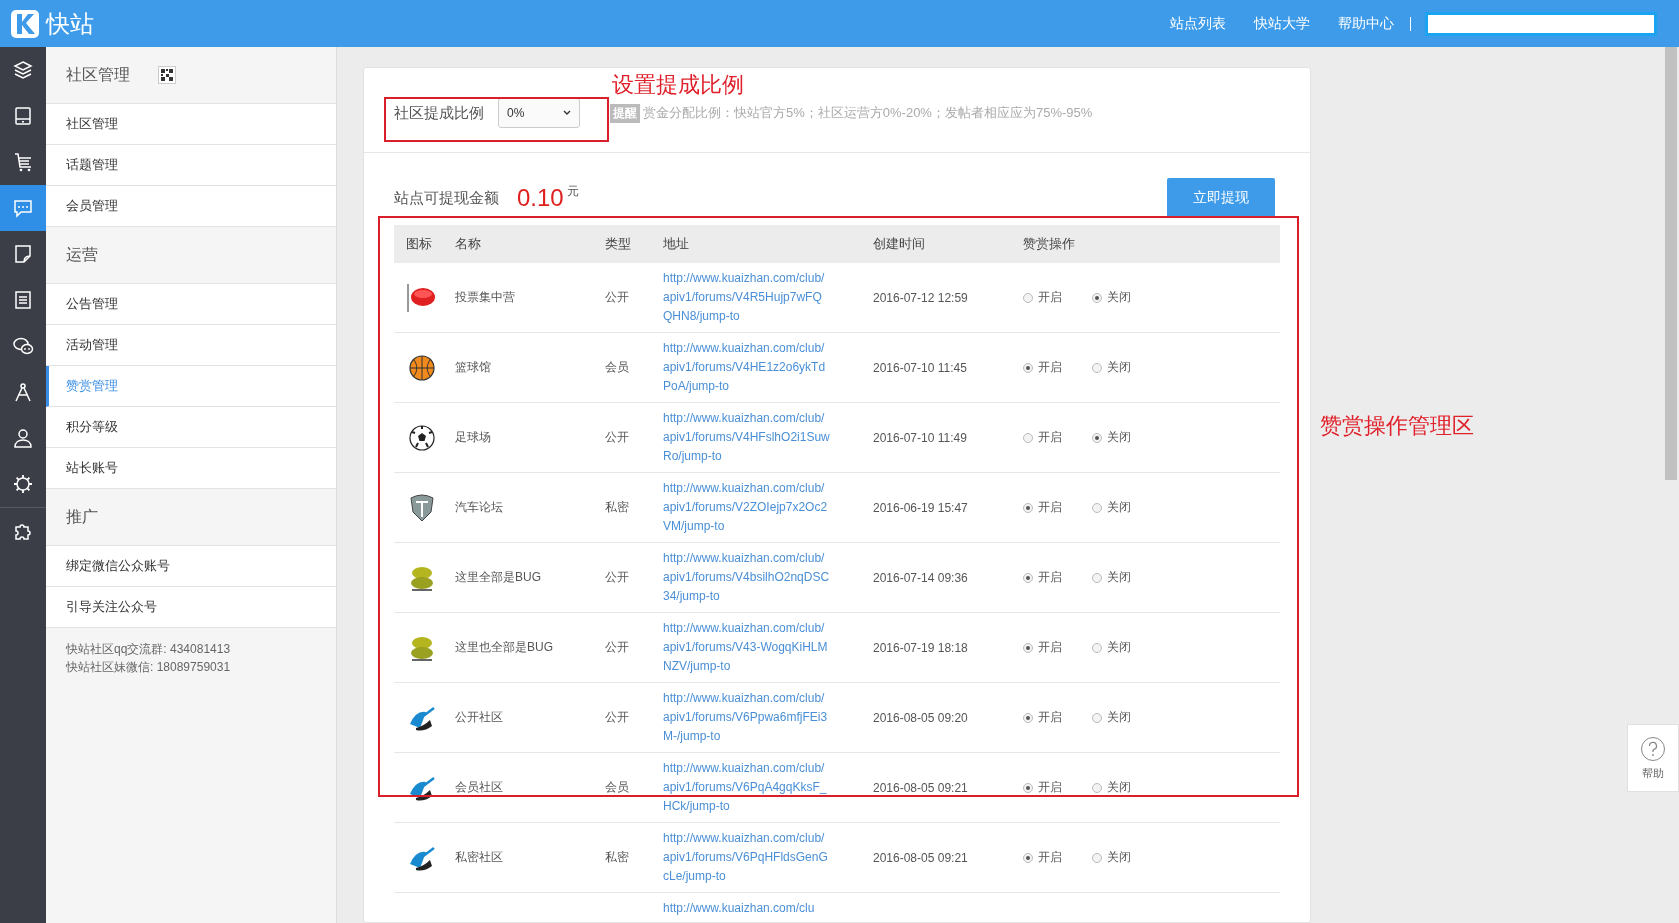 Image resolution: width=1679 pixels, height=923 pixels. What do you see at coordinates (747, 577) in the screenshot?
I see `address-link: http://www.kuaizhan.com/club/apiv1/forums/V4bsilhO2nqDSC34/jump-to` at bounding box center [747, 577].